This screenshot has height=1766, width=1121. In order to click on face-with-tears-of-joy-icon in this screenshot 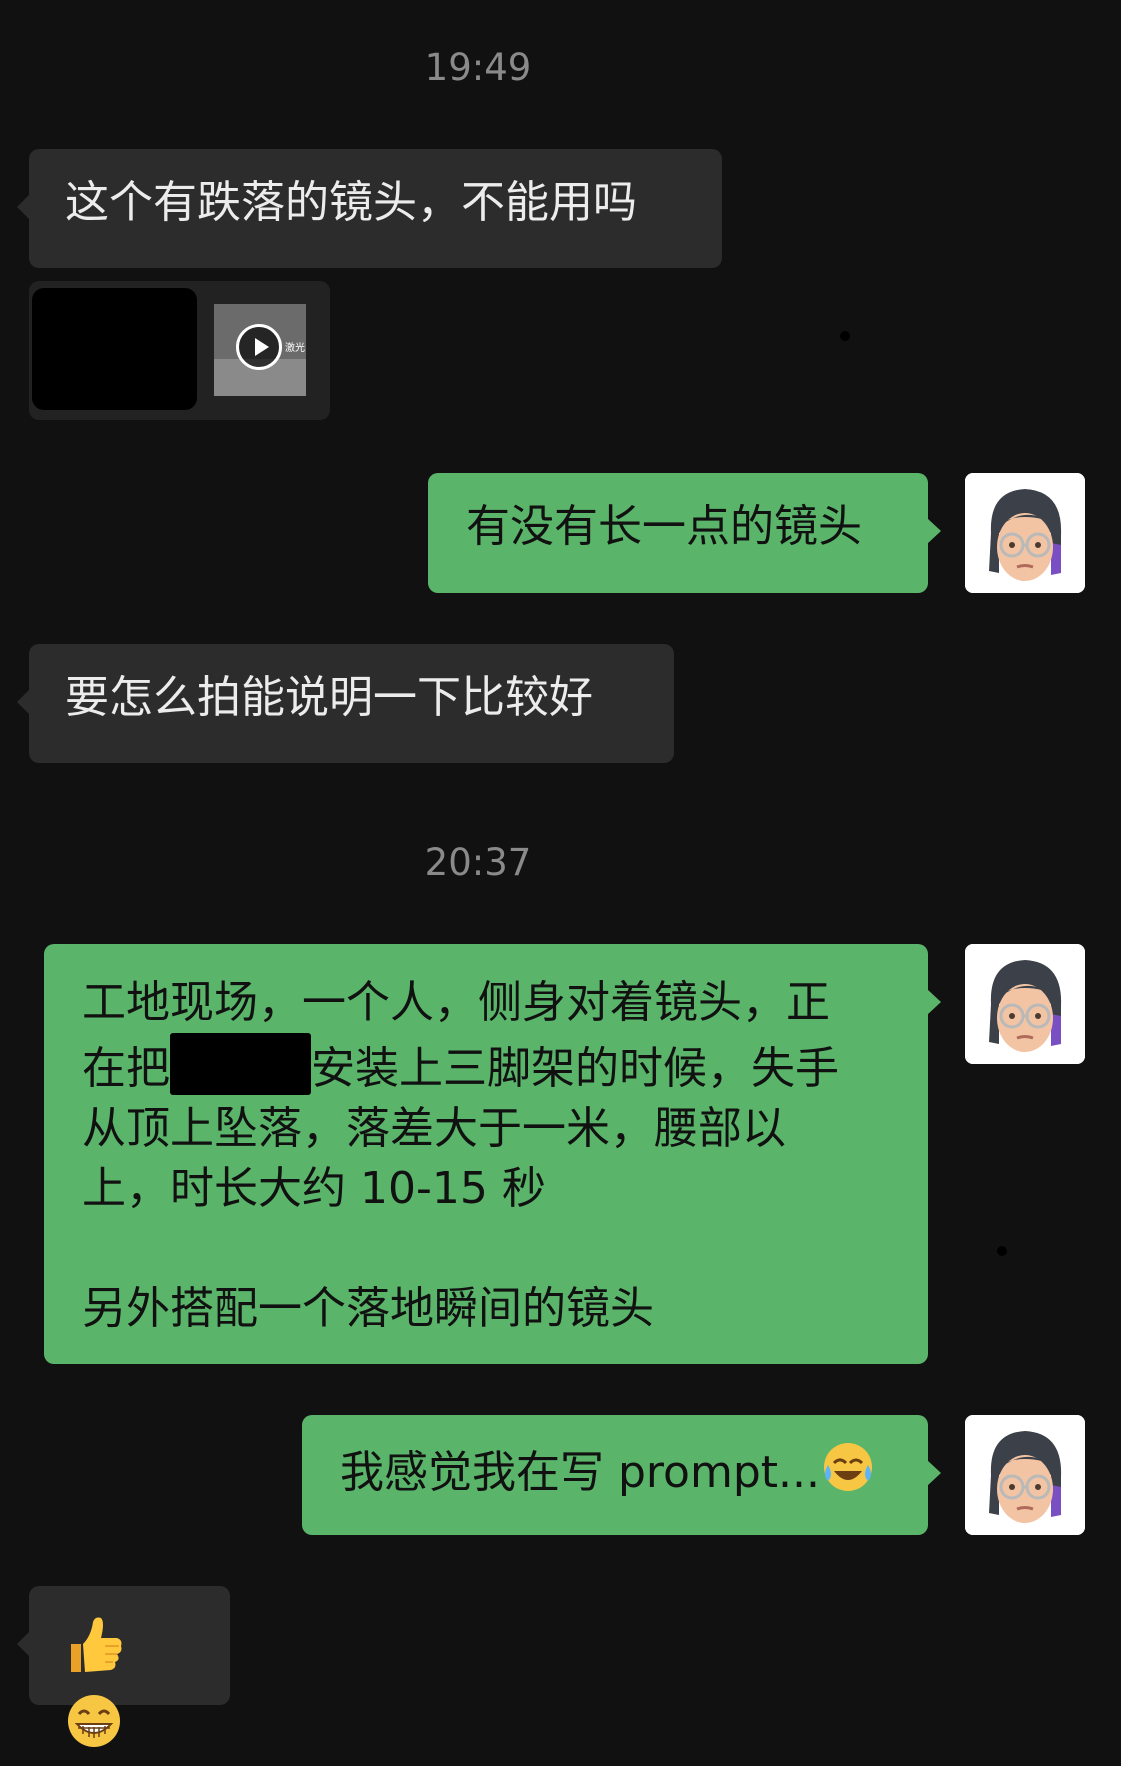, I will do `click(848, 1475)`.